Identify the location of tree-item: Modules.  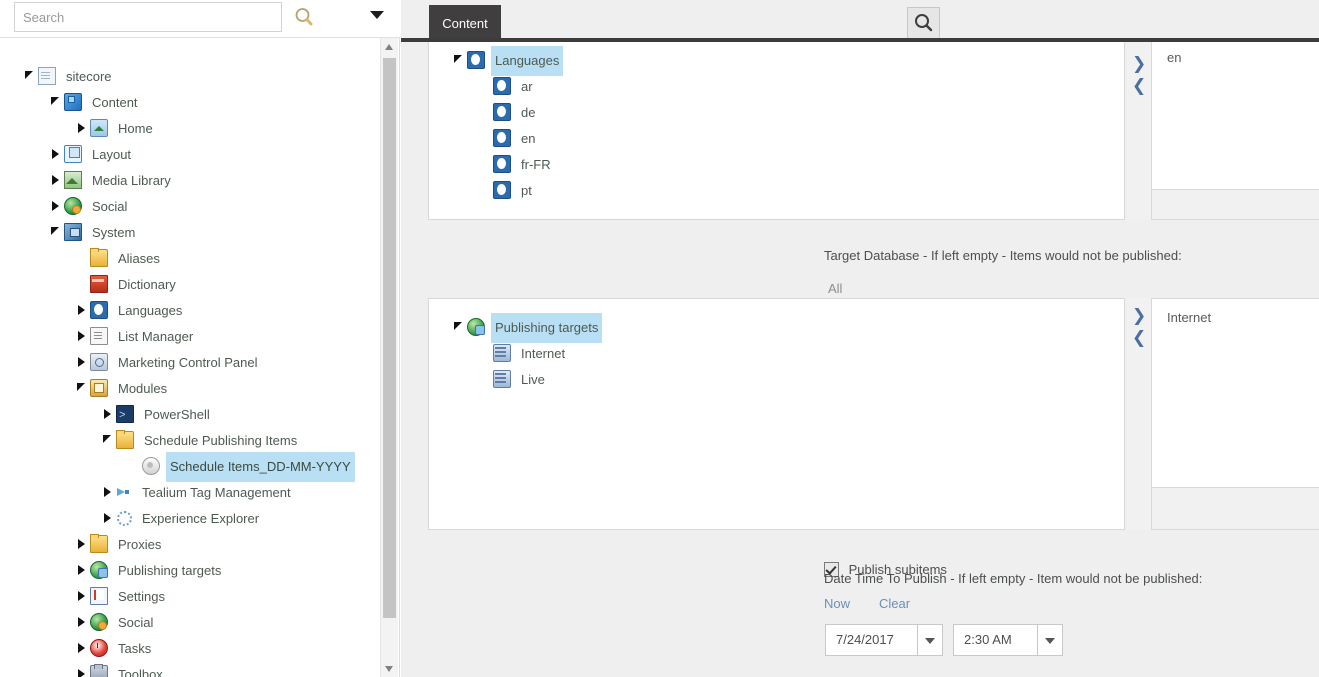
(192, 387).